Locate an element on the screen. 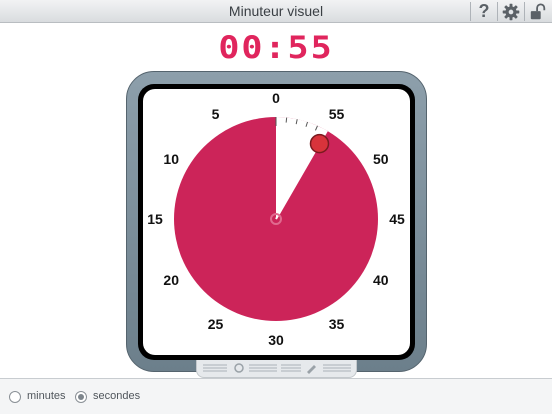  bottom-tab is located at coordinates (276, 369).